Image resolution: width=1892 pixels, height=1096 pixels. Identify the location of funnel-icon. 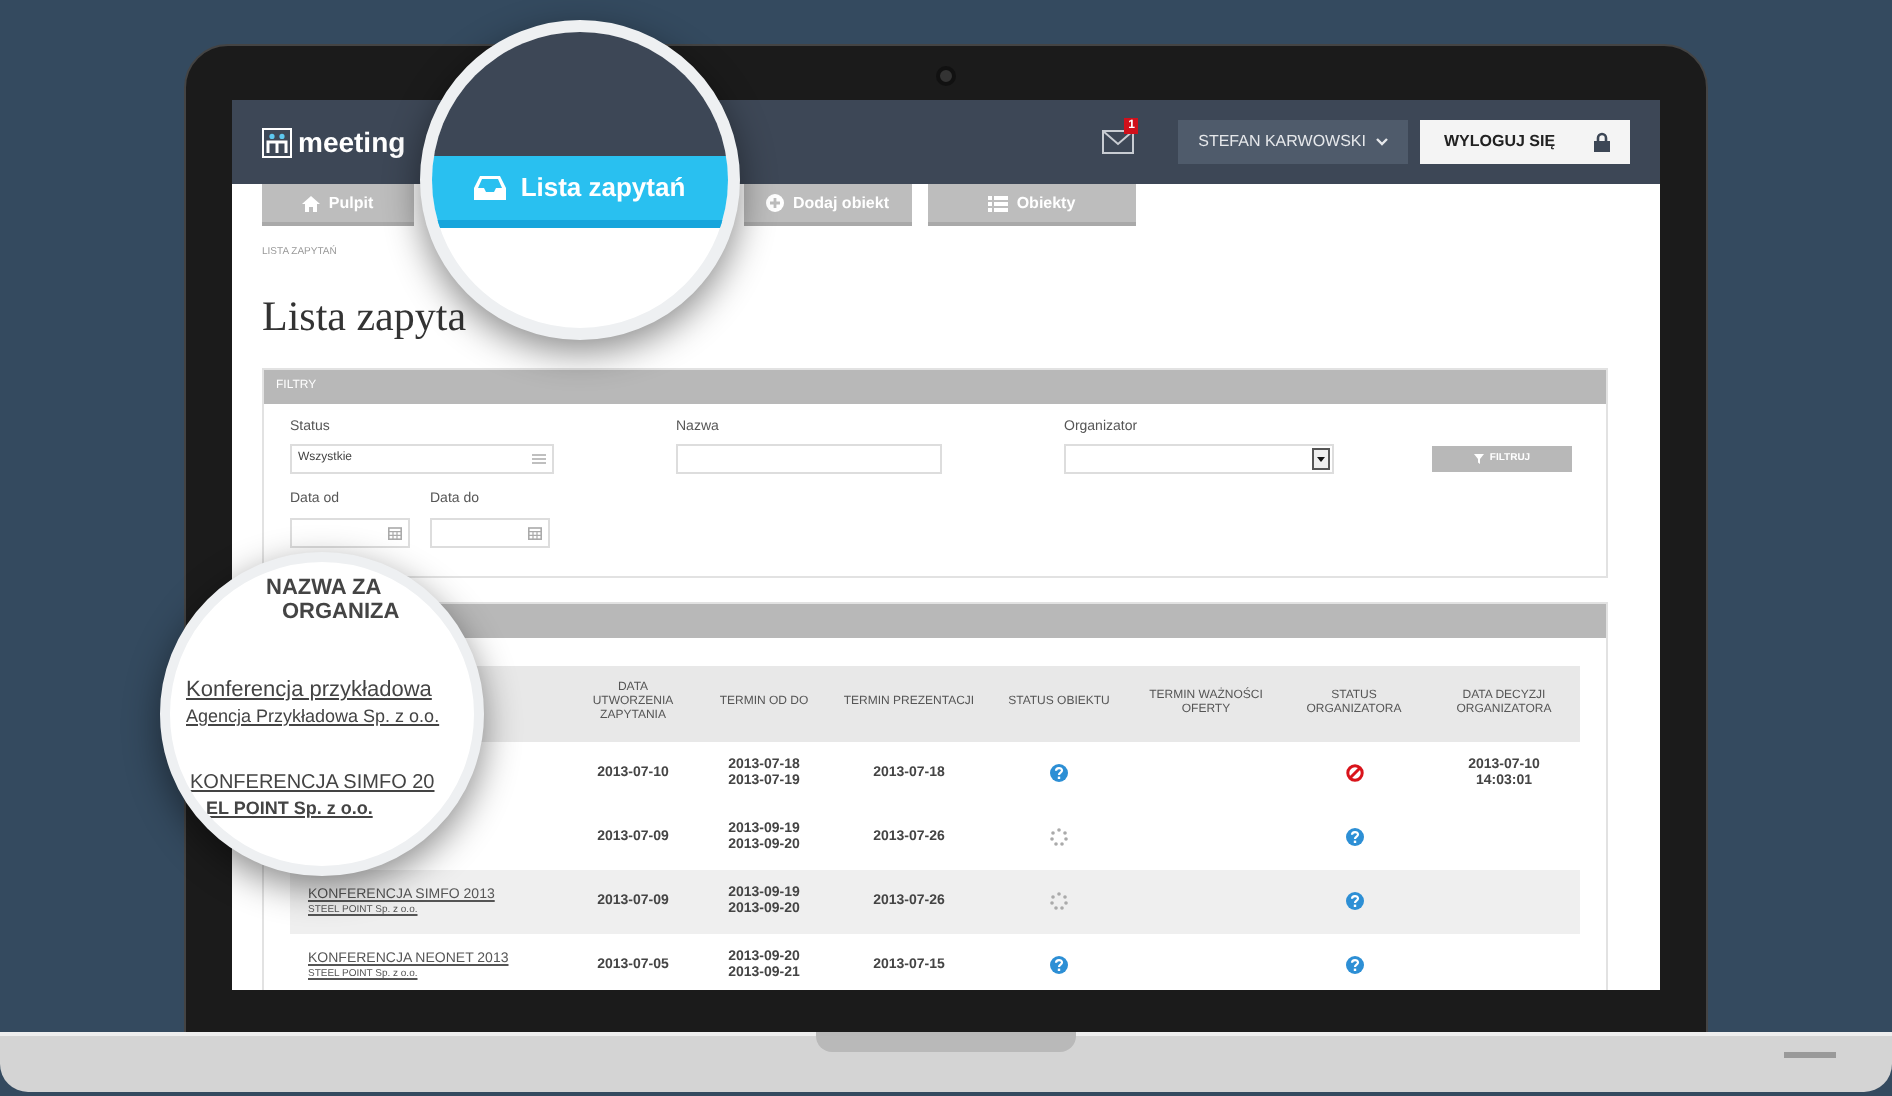
(1478, 459).